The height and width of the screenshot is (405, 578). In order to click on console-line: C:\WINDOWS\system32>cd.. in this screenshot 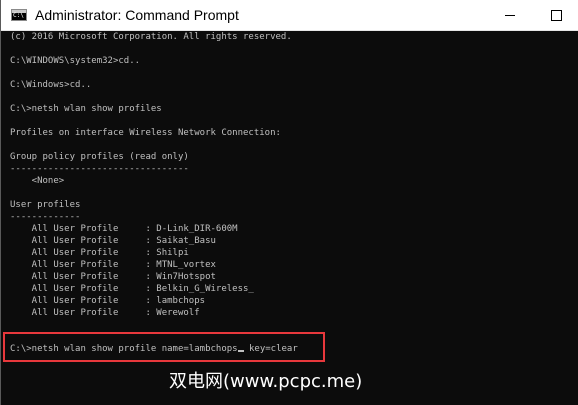, I will do `click(75, 61)`.